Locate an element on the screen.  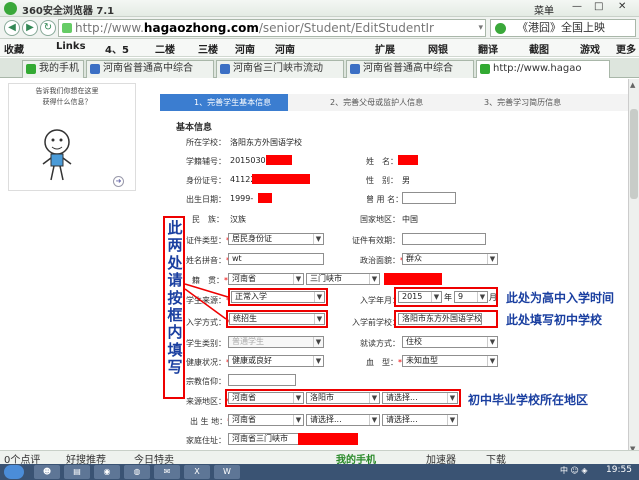
url-dropdown-icon: ▾ is located at coordinates (480, 28).